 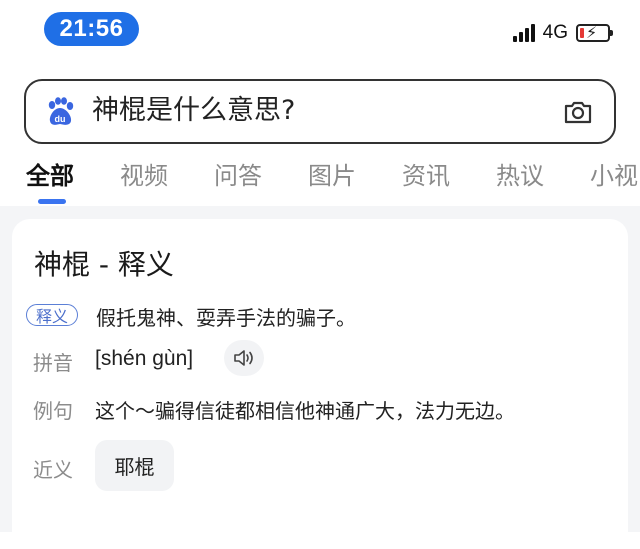 What do you see at coordinates (50, 173) in the screenshot?
I see `tab-all: 全部` at bounding box center [50, 173].